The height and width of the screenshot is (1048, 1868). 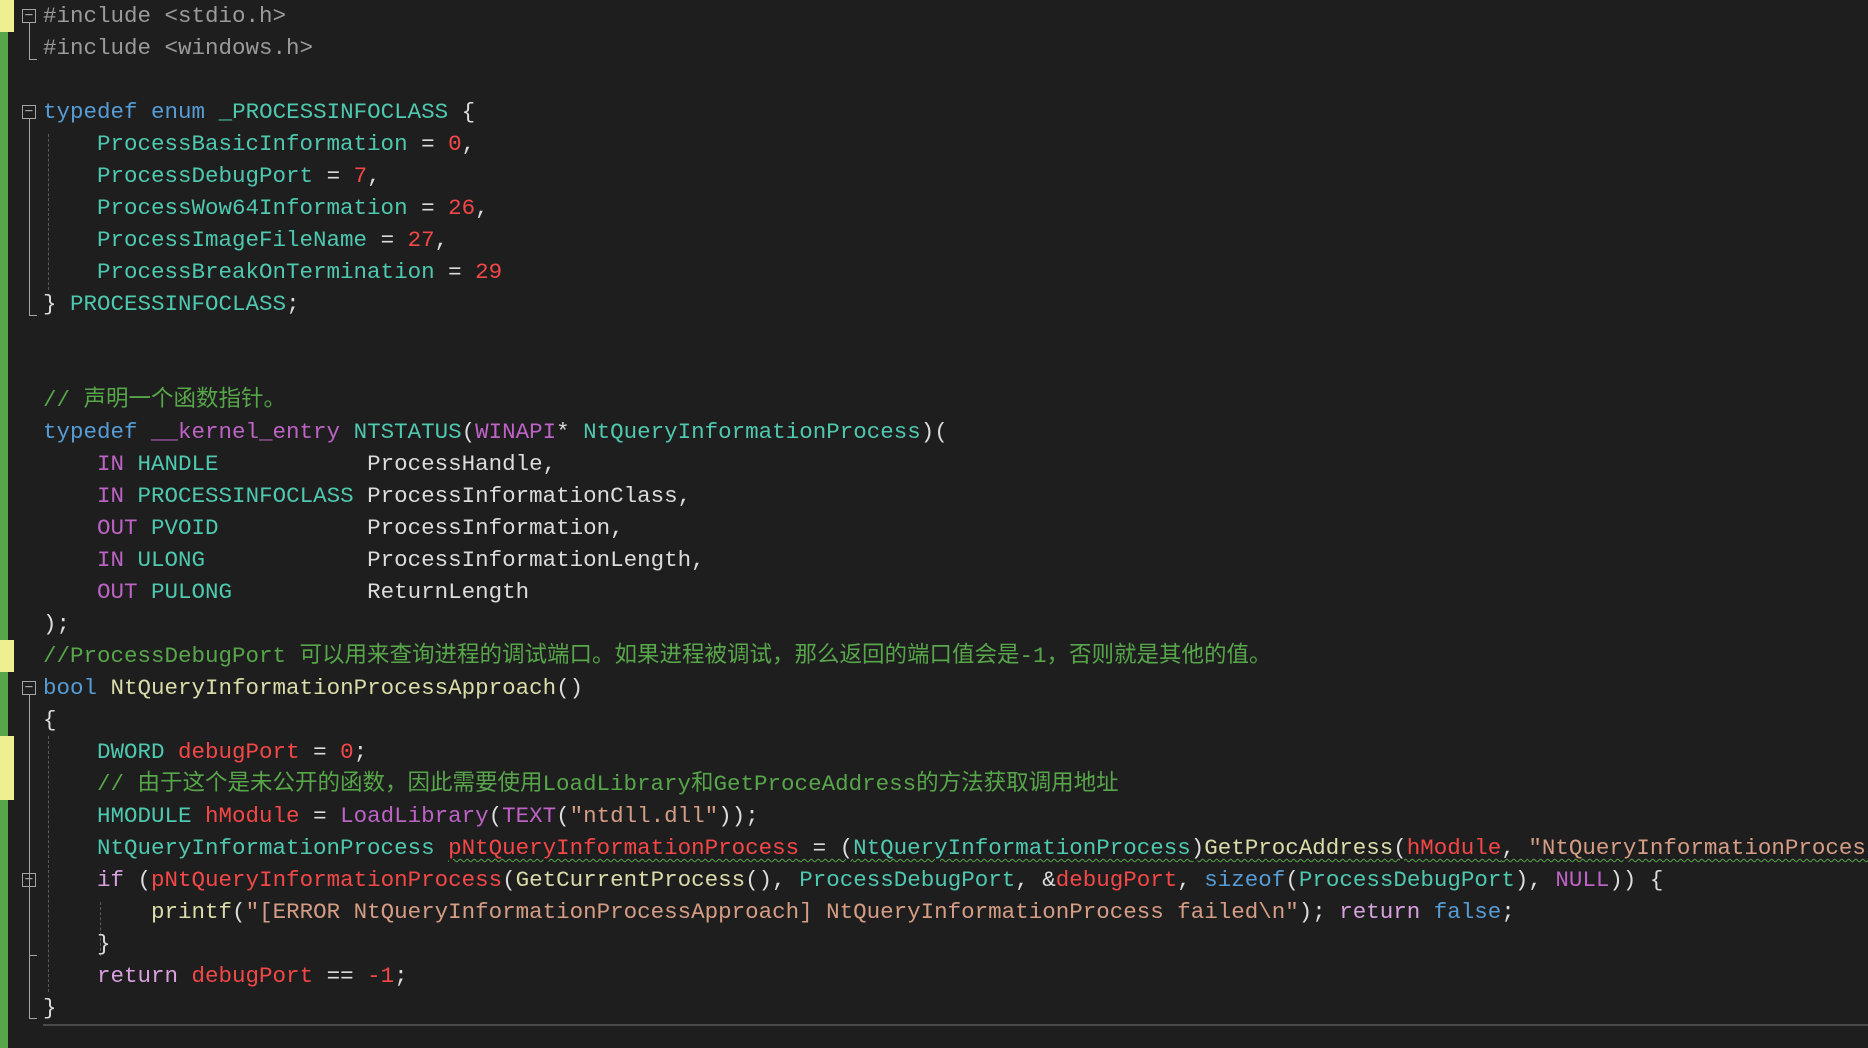 What do you see at coordinates (252, 144) in the screenshot?
I see `code-token: ProcessBasicInformation` at bounding box center [252, 144].